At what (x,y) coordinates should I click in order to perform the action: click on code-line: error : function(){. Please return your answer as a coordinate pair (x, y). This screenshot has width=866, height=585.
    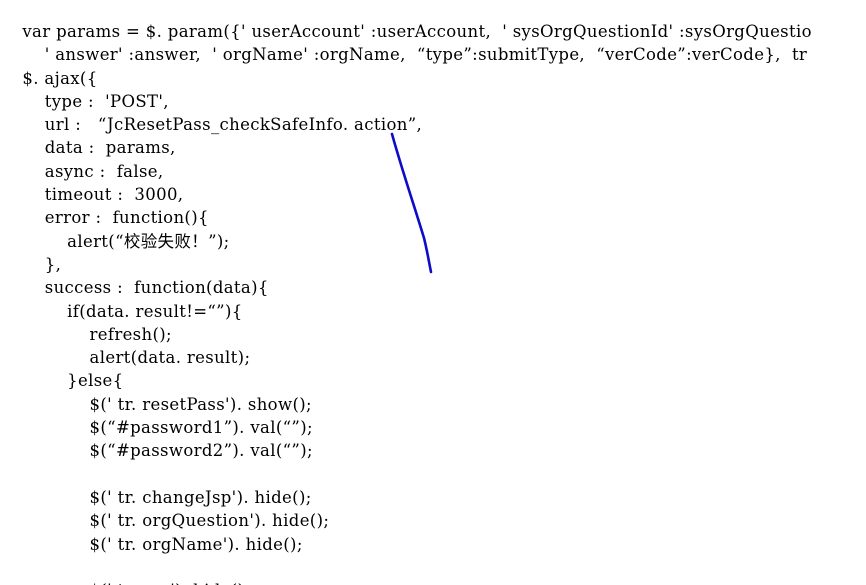
    Looking at the image, I should click on (104, 218).